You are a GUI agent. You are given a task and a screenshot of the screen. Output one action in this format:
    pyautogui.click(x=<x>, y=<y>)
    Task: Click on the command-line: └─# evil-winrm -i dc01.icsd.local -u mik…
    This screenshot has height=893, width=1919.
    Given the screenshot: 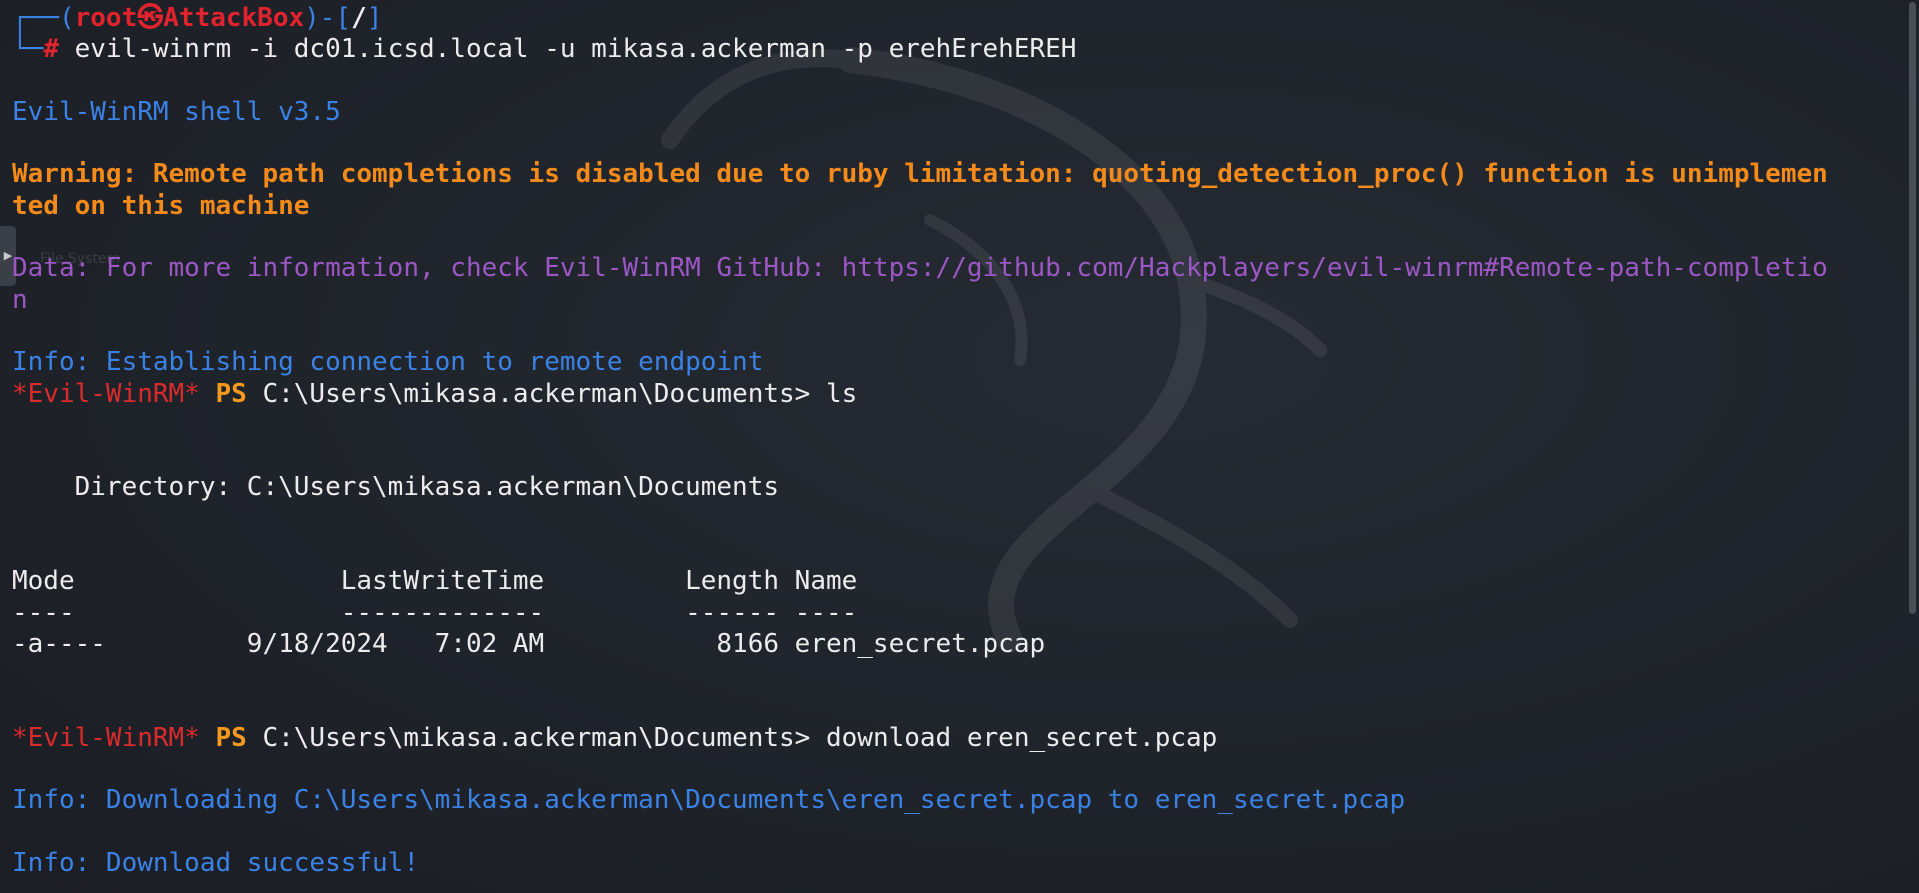 What is the action you would take?
    pyautogui.click(x=955, y=49)
    